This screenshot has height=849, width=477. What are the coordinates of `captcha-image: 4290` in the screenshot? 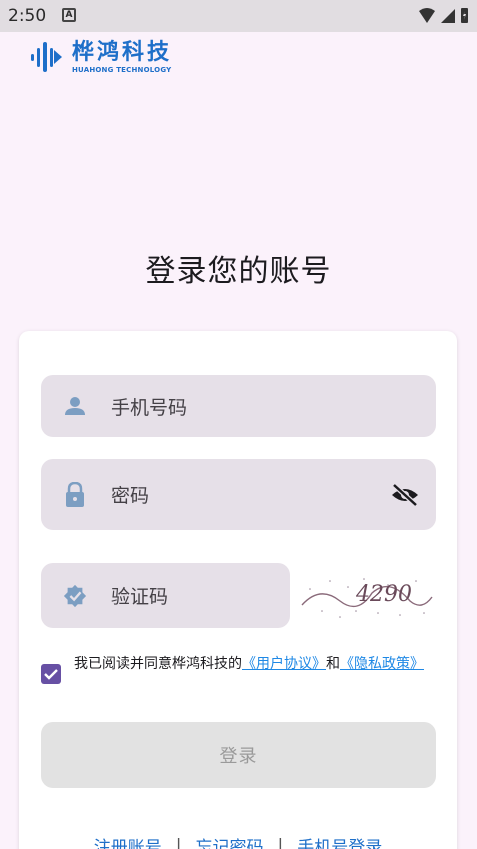 It's located at (367, 595).